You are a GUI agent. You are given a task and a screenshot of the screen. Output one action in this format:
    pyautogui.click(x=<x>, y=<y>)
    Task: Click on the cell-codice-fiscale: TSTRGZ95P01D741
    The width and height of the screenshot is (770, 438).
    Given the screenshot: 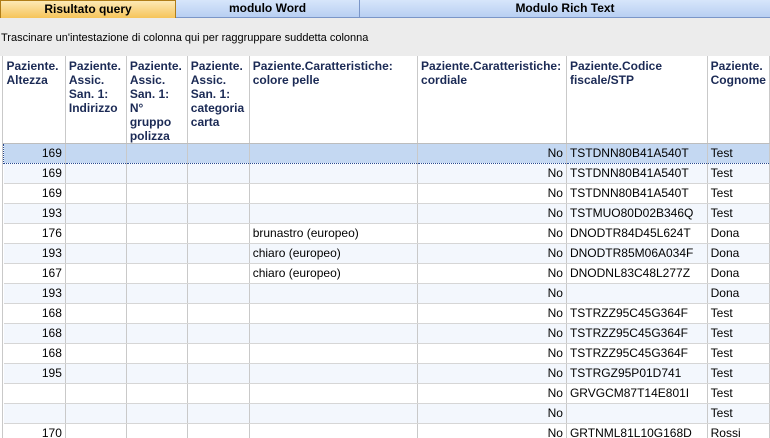 What is the action you would take?
    pyautogui.click(x=637, y=373)
    